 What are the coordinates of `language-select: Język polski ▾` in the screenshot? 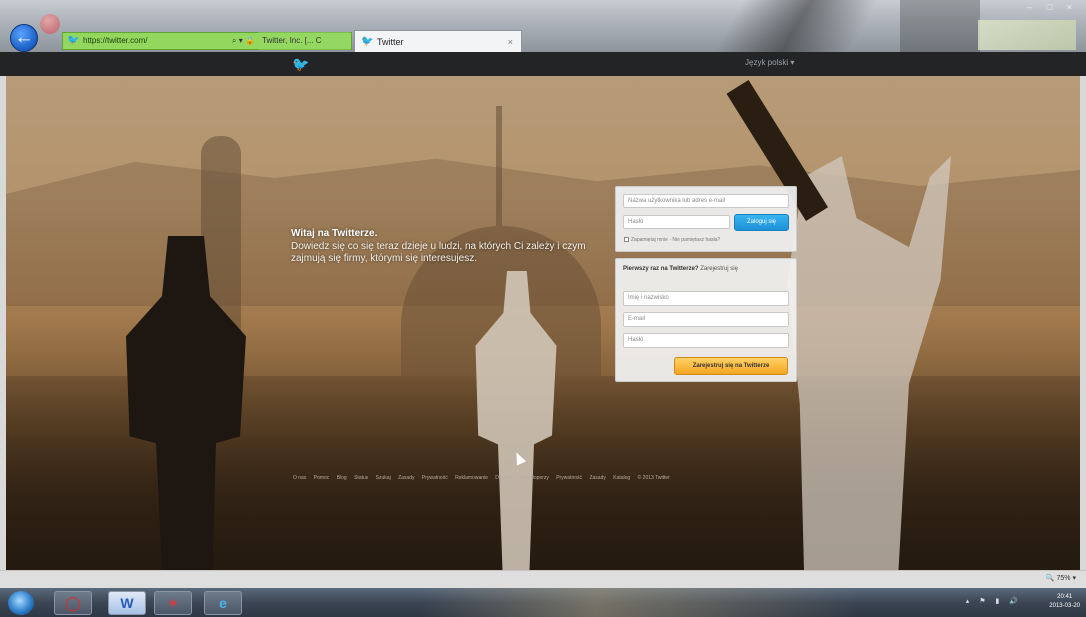 It's located at (769, 62).